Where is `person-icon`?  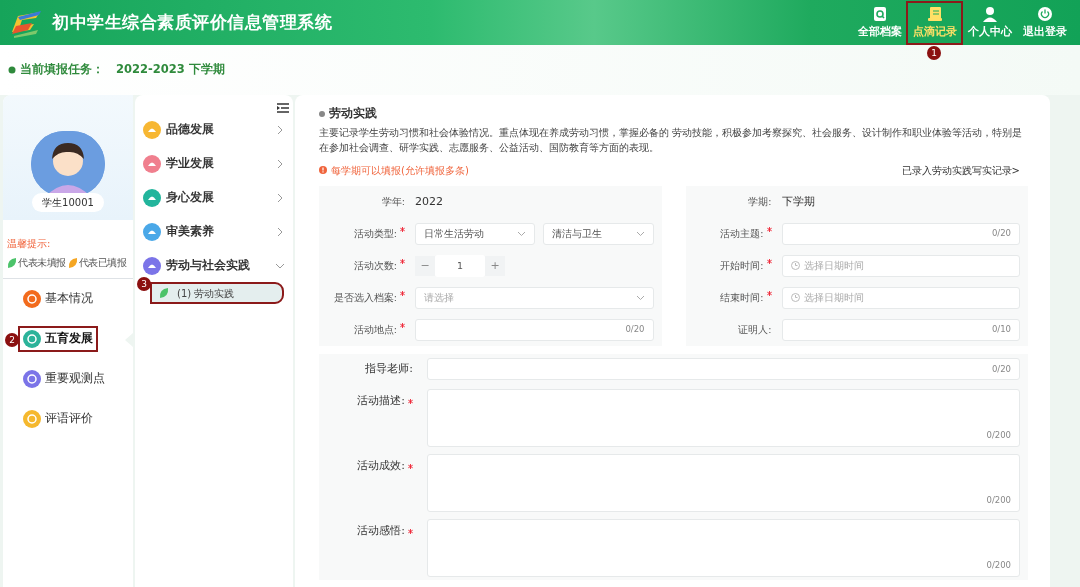 person-icon is located at coordinates (989, 13).